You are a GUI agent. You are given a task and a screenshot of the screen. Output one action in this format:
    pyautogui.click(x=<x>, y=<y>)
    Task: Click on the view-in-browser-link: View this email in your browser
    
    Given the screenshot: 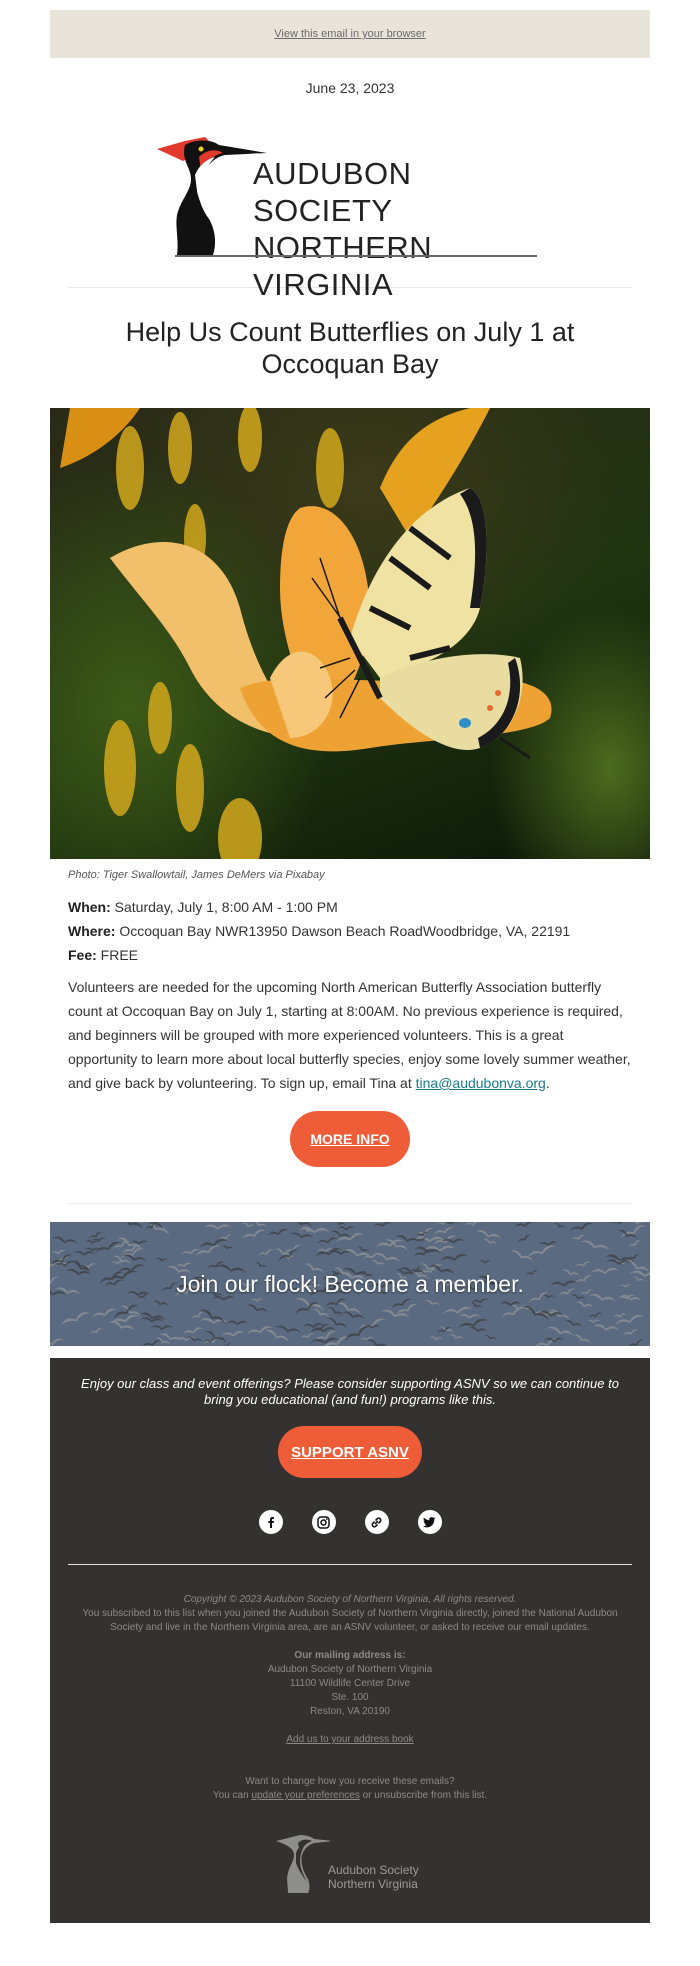 What is the action you would take?
    pyautogui.click(x=349, y=34)
    